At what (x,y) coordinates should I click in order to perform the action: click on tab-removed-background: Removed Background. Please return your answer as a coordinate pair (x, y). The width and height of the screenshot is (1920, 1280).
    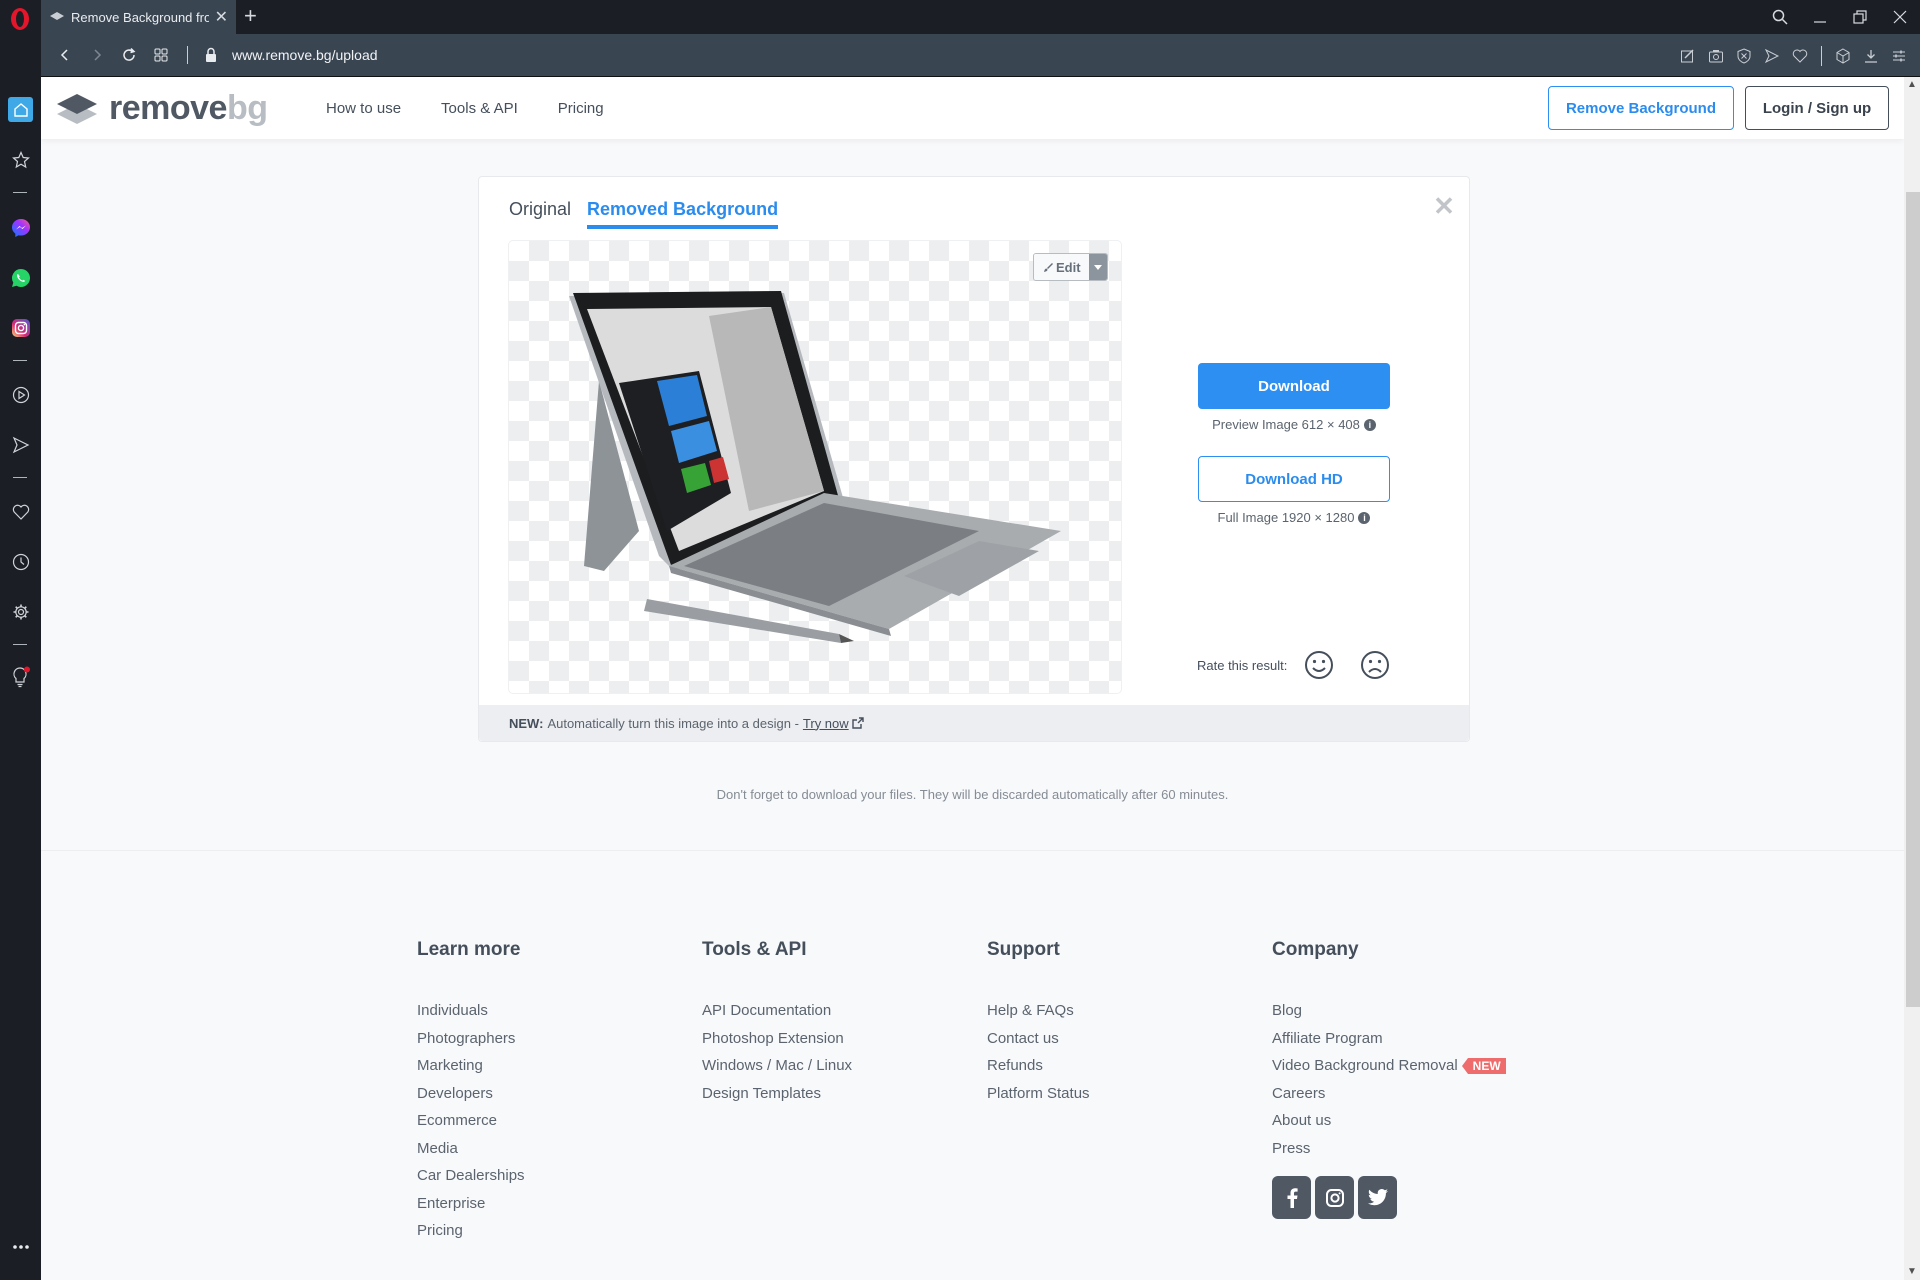
    Looking at the image, I should click on (683, 214).